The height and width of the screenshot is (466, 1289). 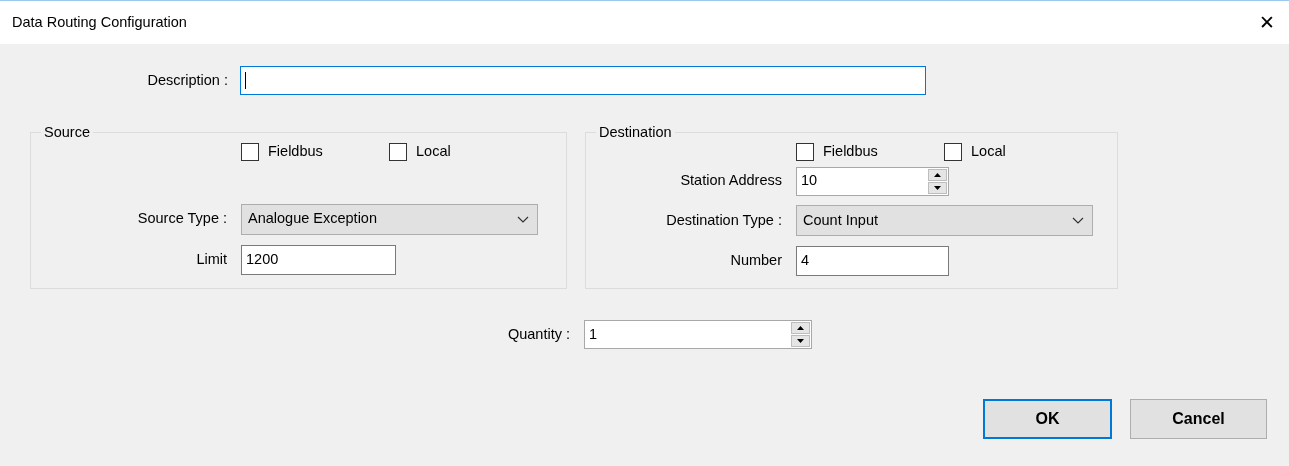 What do you see at coordinates (389, 219) in the screenshot?
I see `dropdown: Analogue Exception` at bounding box center [389, 219].